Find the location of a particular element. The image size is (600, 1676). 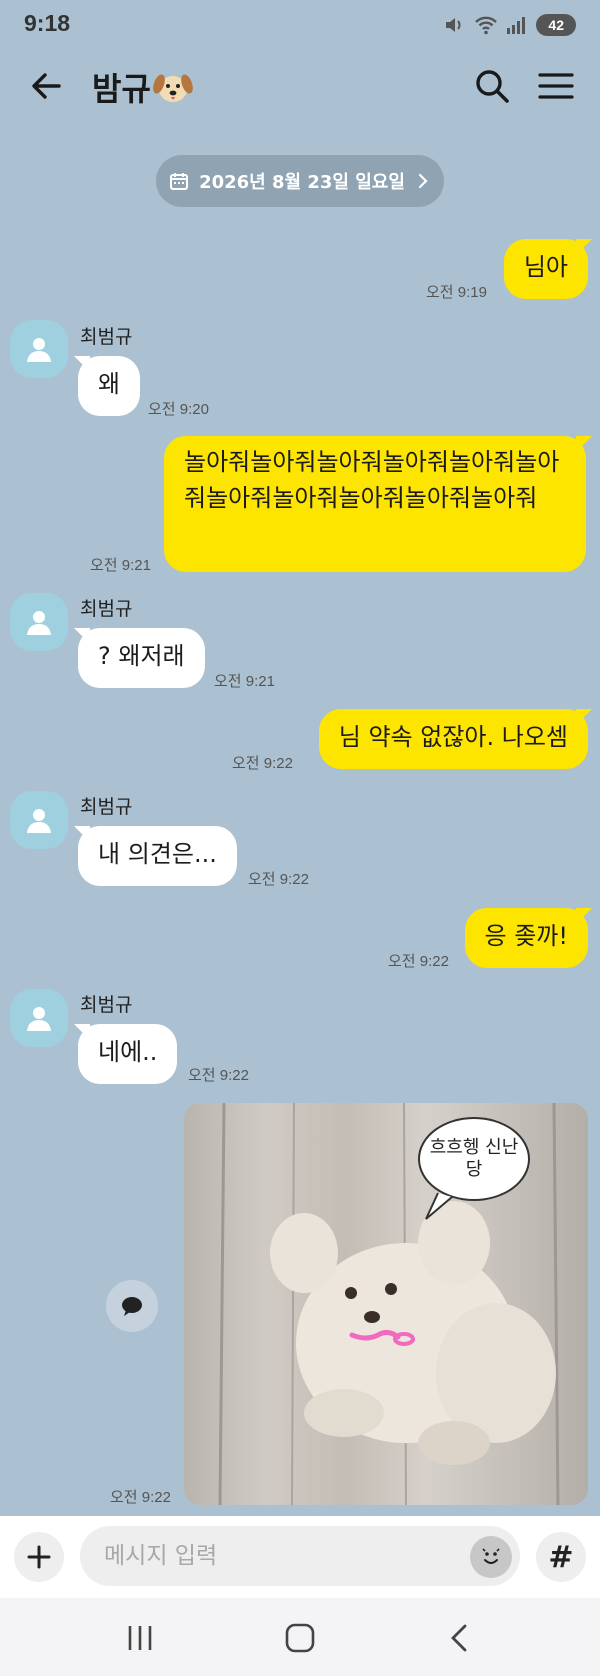

attach-button is located at coordinates (39, 1557).